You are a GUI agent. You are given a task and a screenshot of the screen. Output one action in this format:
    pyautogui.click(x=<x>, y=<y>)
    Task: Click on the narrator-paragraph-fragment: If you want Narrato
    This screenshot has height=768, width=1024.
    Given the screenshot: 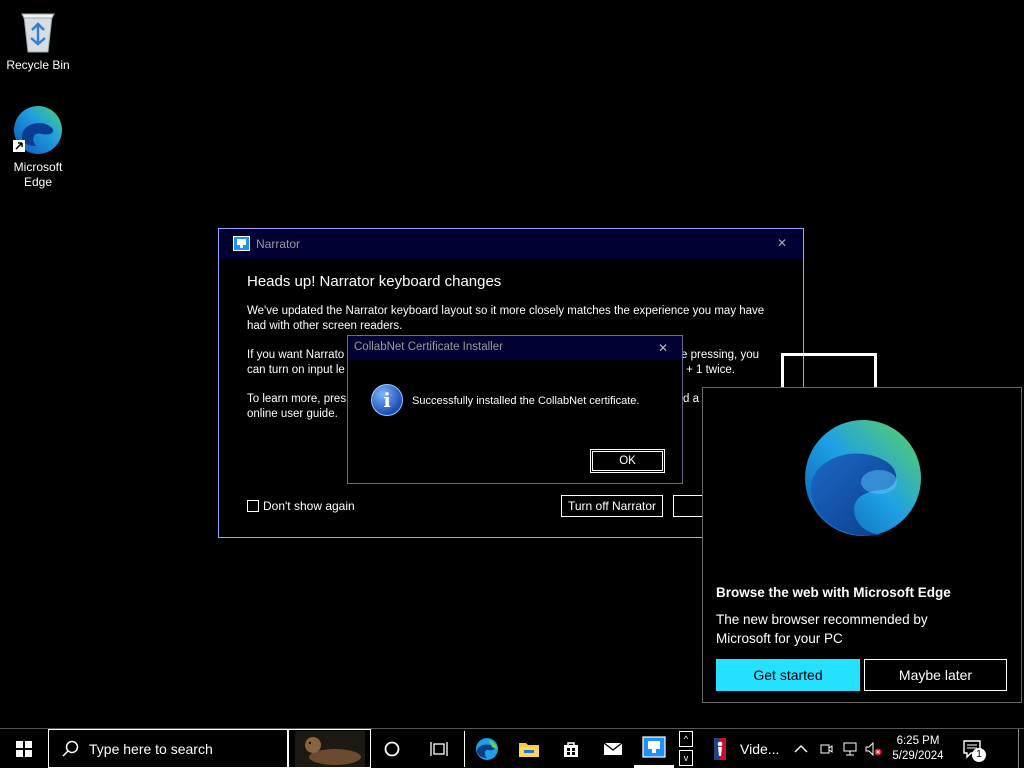 What is the action you would take?
    pyautogui.click(x=296, y=355)
    